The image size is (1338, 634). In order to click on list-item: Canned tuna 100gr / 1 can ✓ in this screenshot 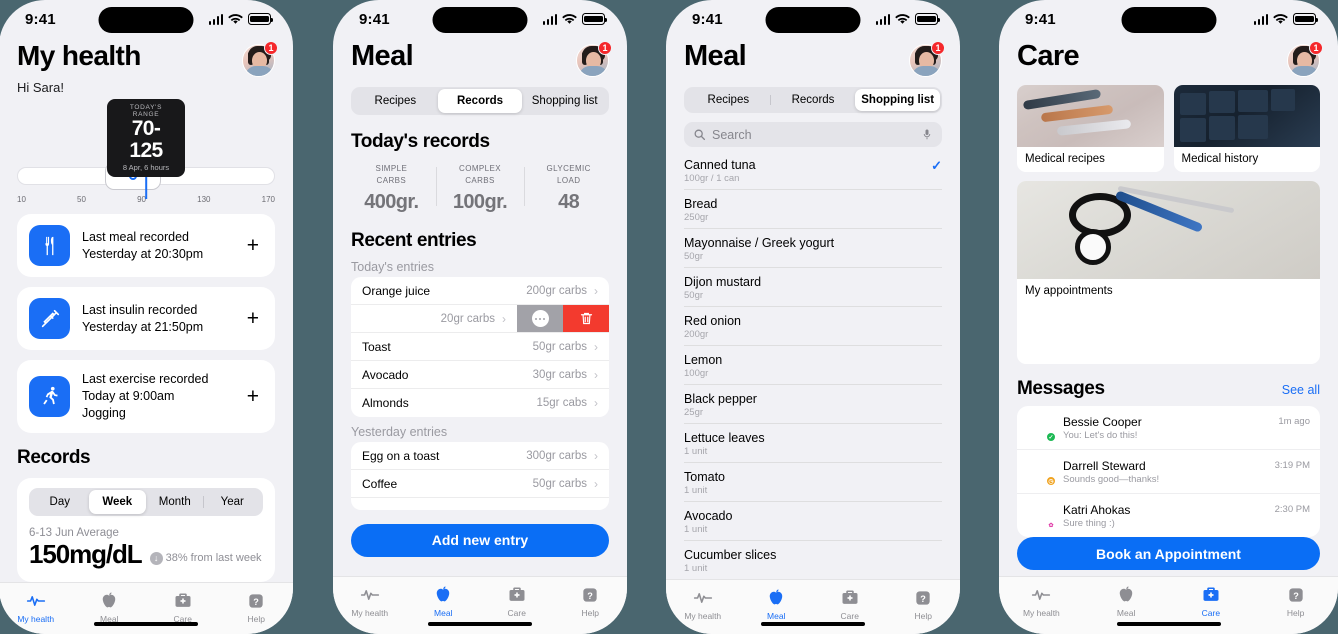, I will do `click(813, 171)`.